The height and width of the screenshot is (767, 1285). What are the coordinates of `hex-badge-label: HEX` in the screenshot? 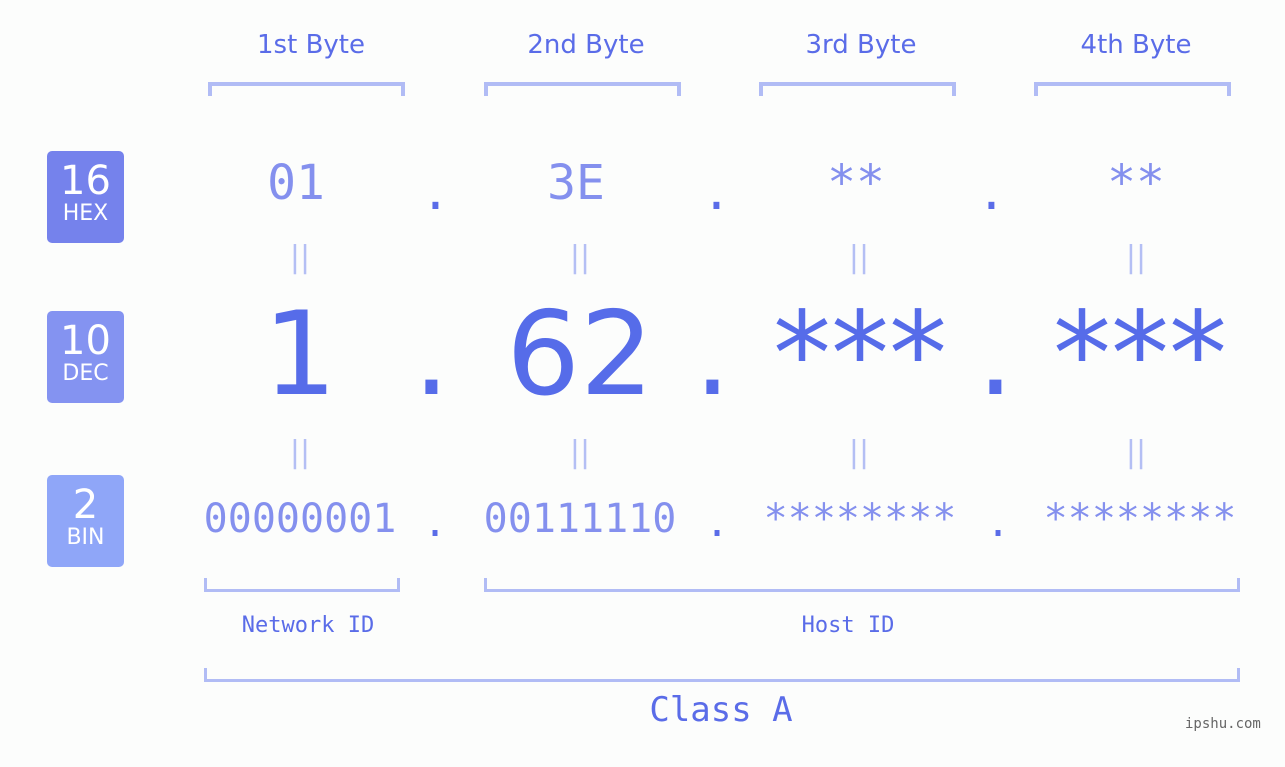 It's located at (85, 213).